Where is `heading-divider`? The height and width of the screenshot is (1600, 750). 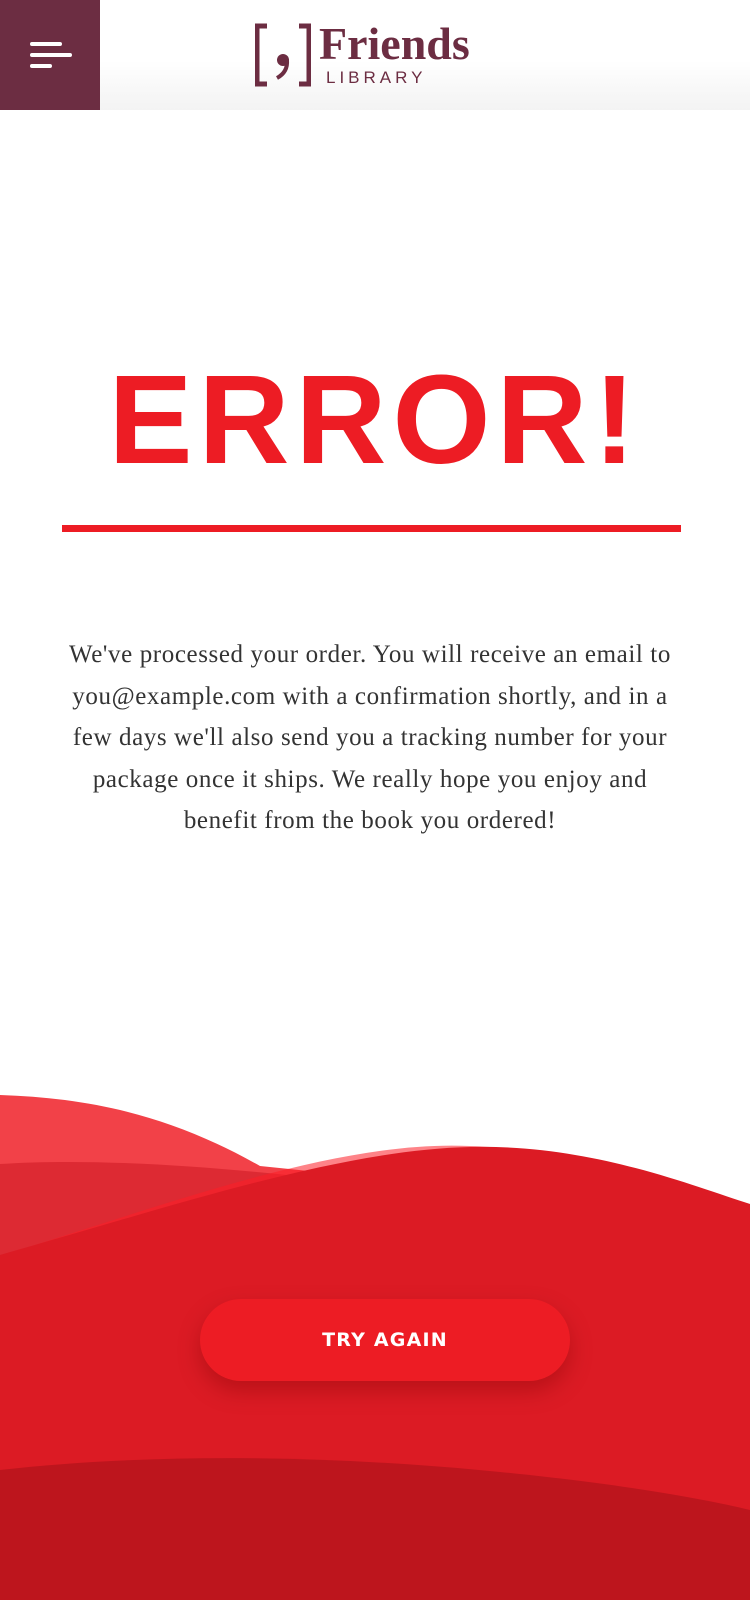 heading-divider is located at coordinates (371, 528).